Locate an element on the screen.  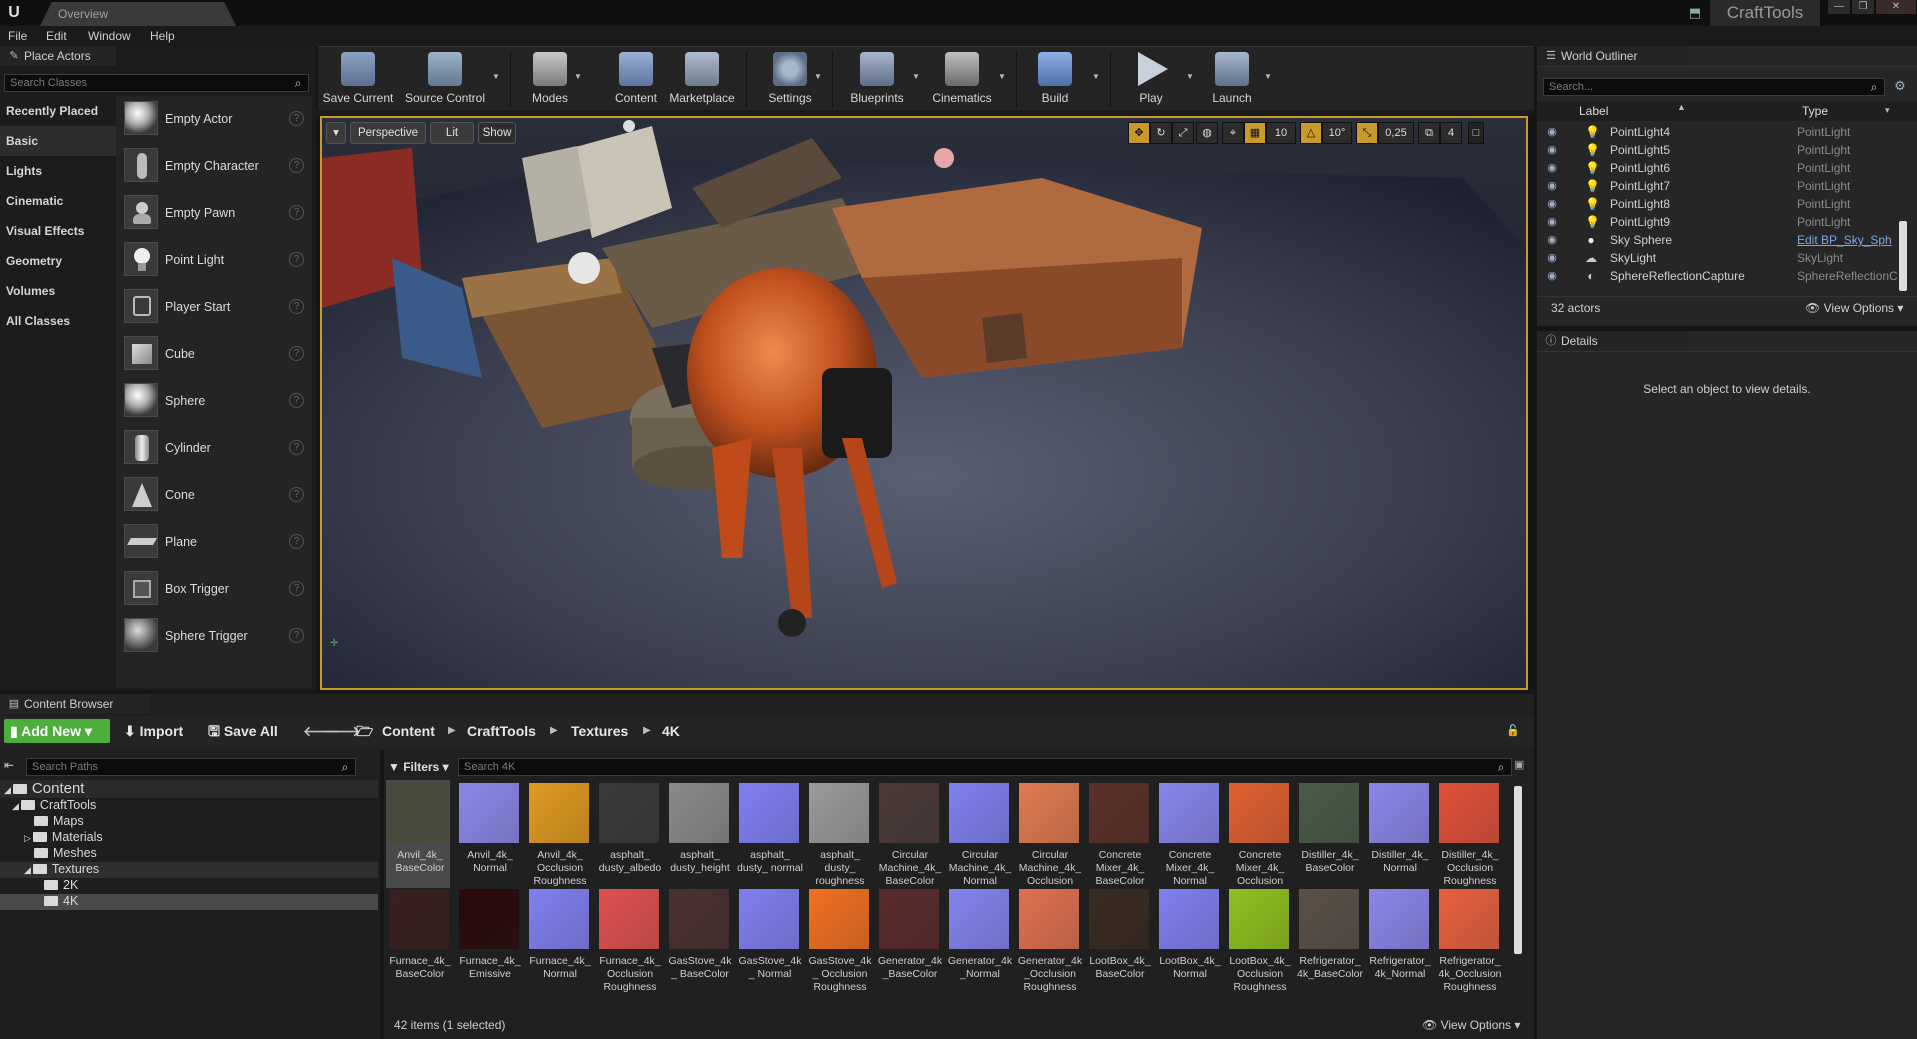
asset-tile: Circular Machine_4k_ BaseColor is located at coordinates (908, 834).